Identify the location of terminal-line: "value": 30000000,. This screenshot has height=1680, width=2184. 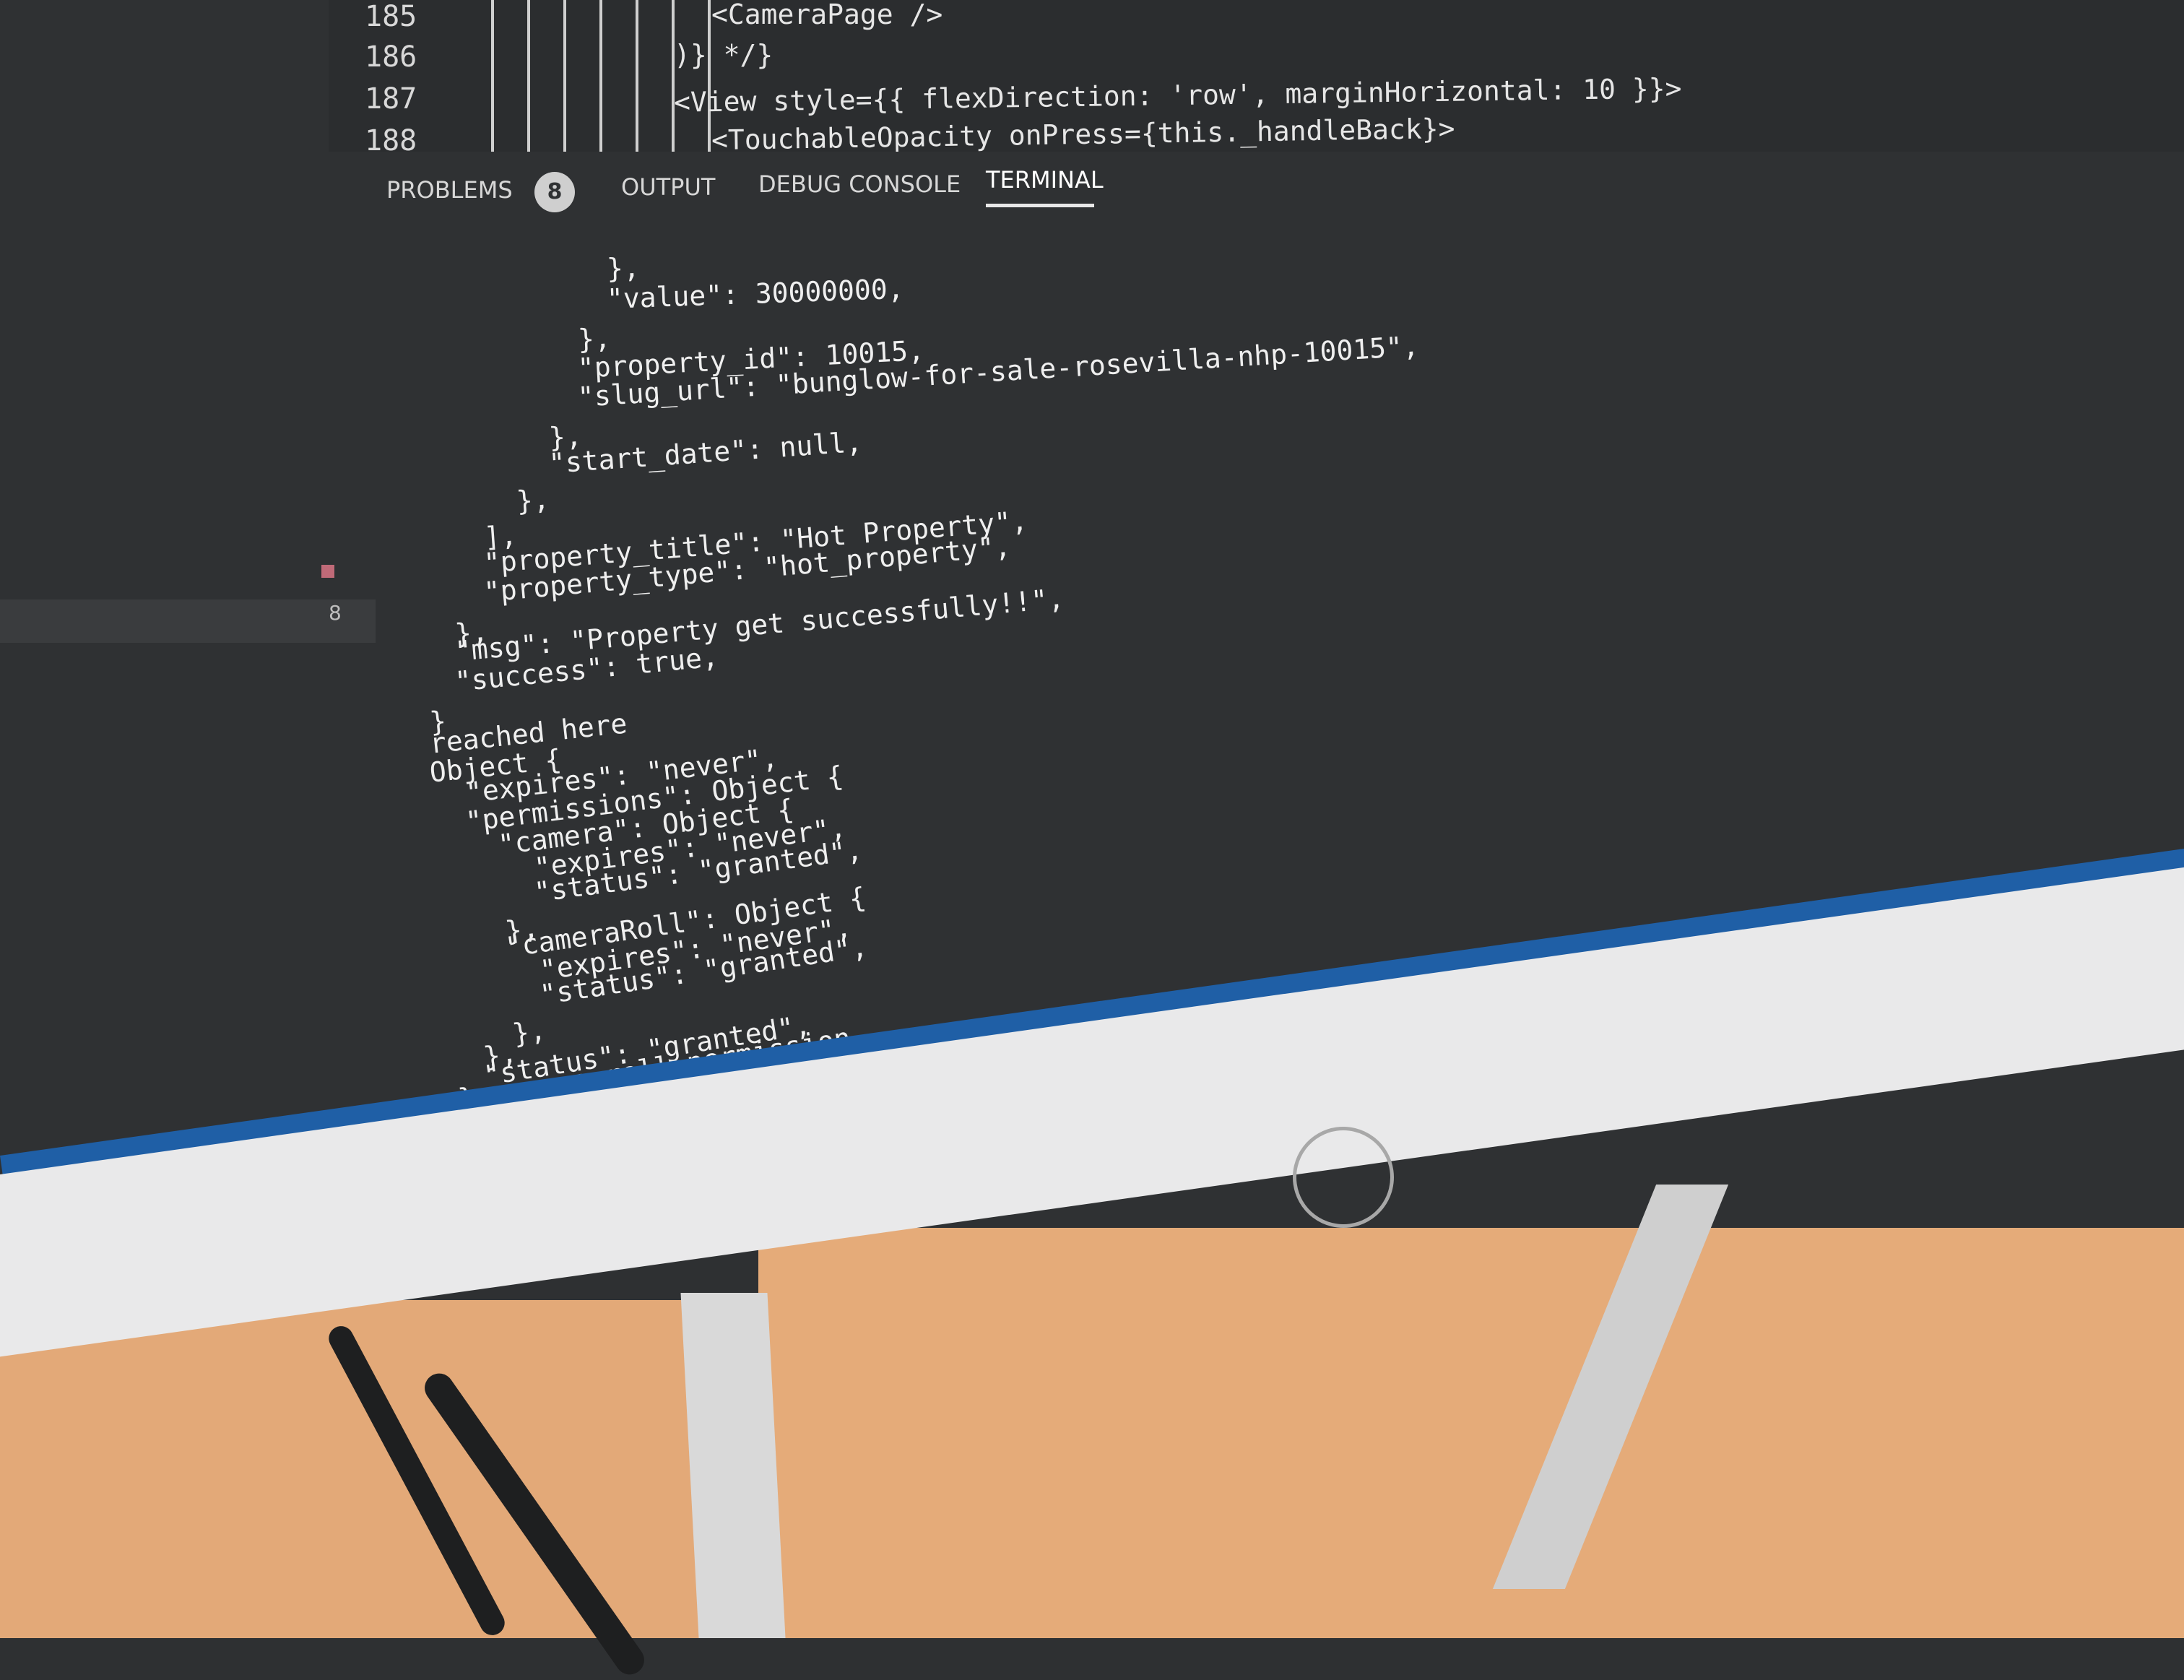
(755, 293).